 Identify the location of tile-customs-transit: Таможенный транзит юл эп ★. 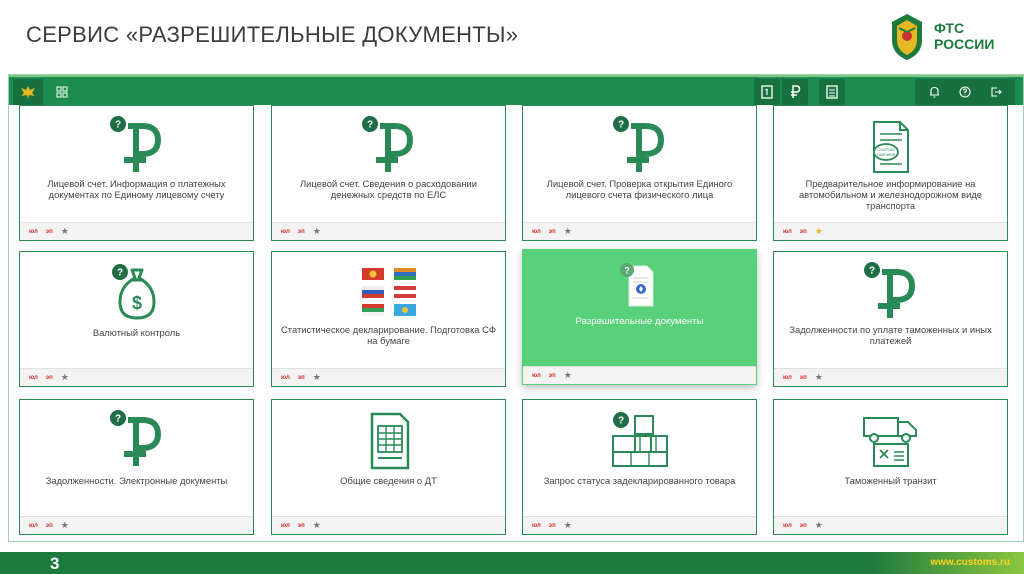
(890, 467).